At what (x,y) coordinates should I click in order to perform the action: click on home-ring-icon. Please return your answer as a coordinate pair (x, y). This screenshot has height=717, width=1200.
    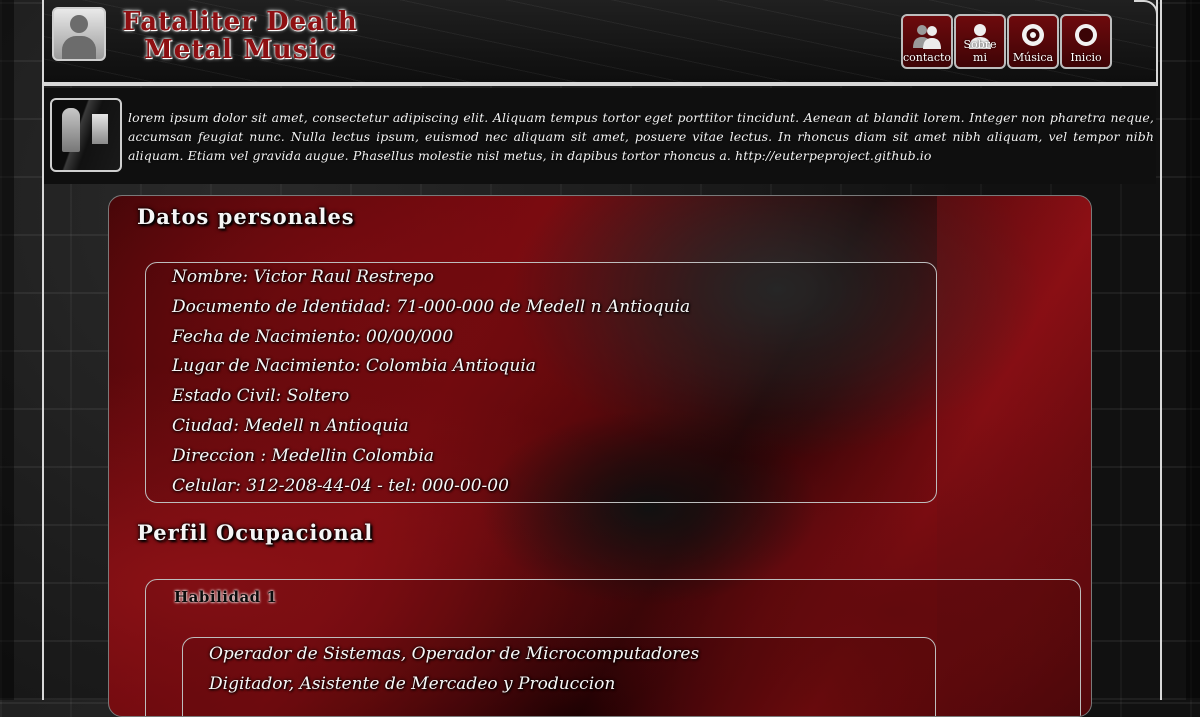
    Looking at the image, I should click on (1086, 35).